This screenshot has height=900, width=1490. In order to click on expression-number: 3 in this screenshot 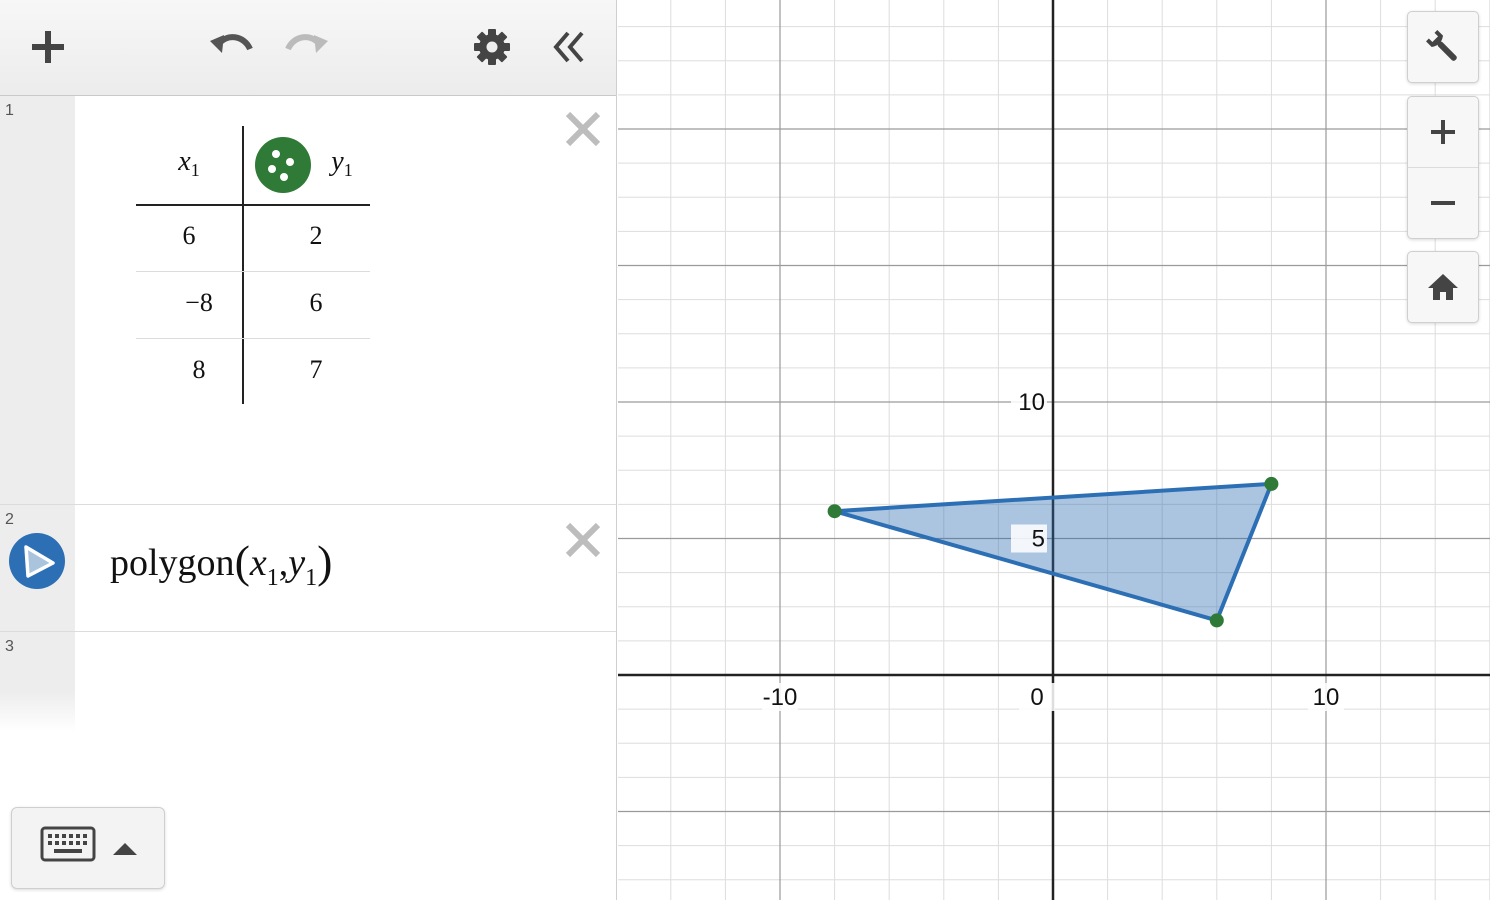, I will do `click(9, 646)`.